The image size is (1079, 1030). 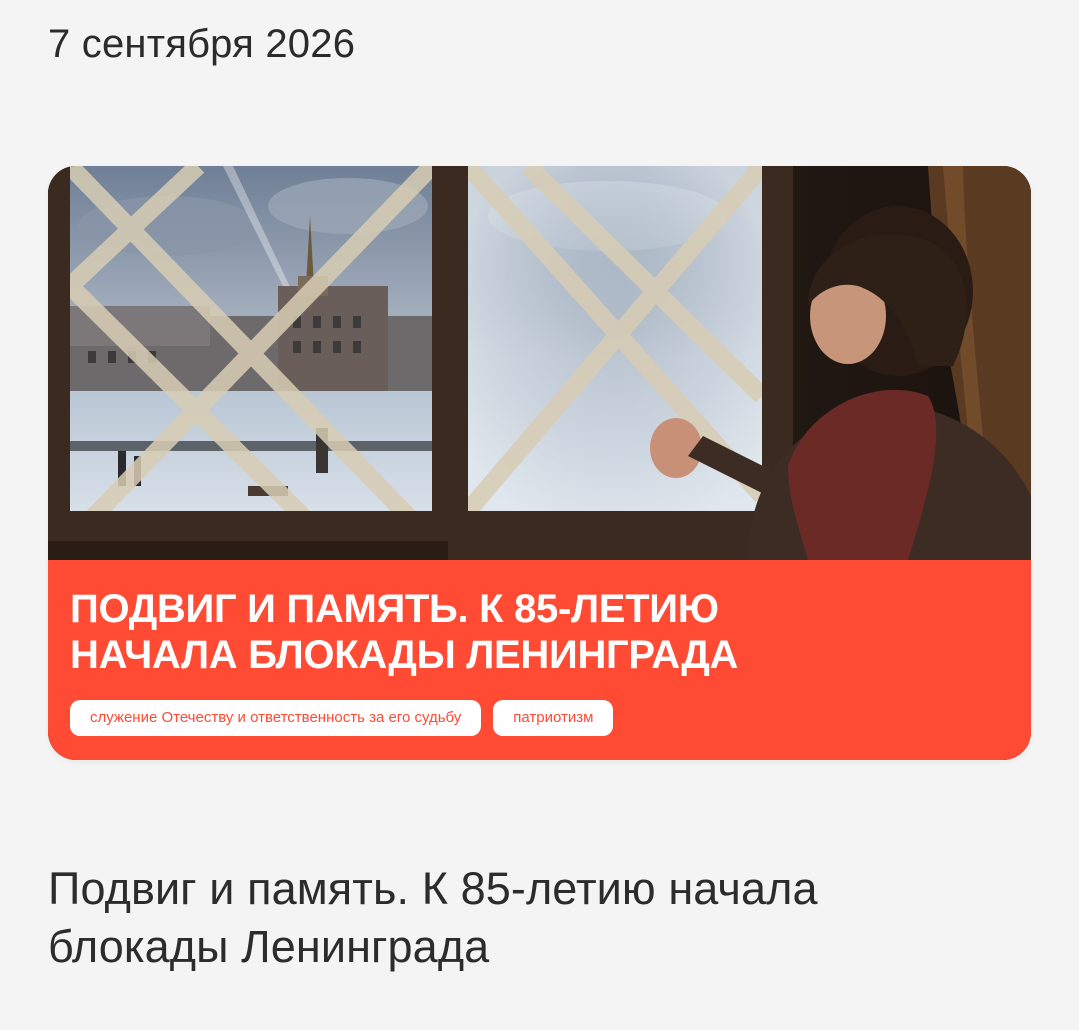 What do you see at coordinates (202, 44) in the screenshot?
I see `article-date: 7 сентября 2026` at bounding box center [202, 44].